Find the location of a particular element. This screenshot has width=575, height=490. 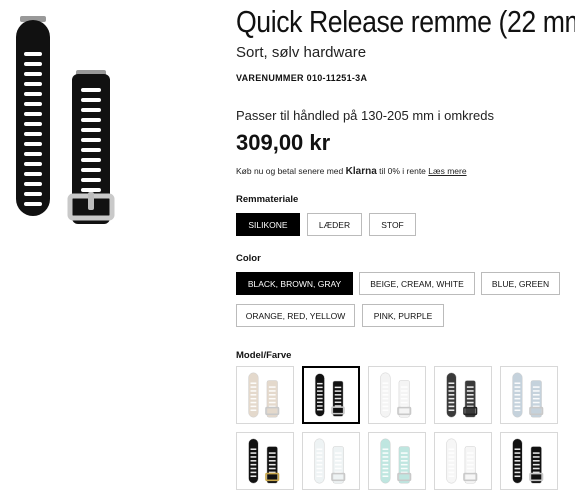

klarna-logo: Klarna is located at coordinates (361, 171).